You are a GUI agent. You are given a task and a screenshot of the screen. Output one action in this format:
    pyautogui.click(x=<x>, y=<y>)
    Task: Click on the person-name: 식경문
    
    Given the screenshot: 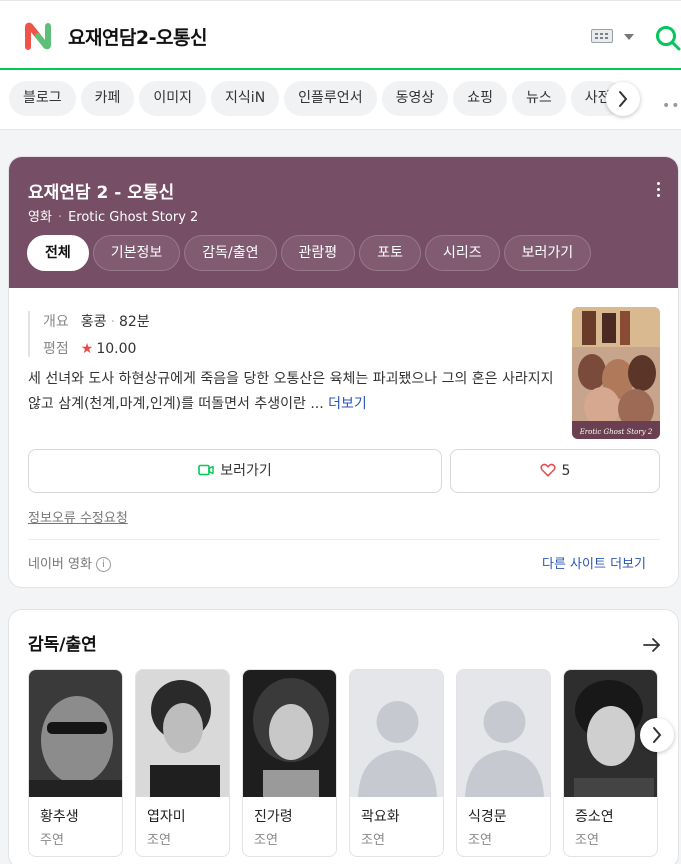 What is the action you would take?
    pyautogui.click(x=487, y=817)
    